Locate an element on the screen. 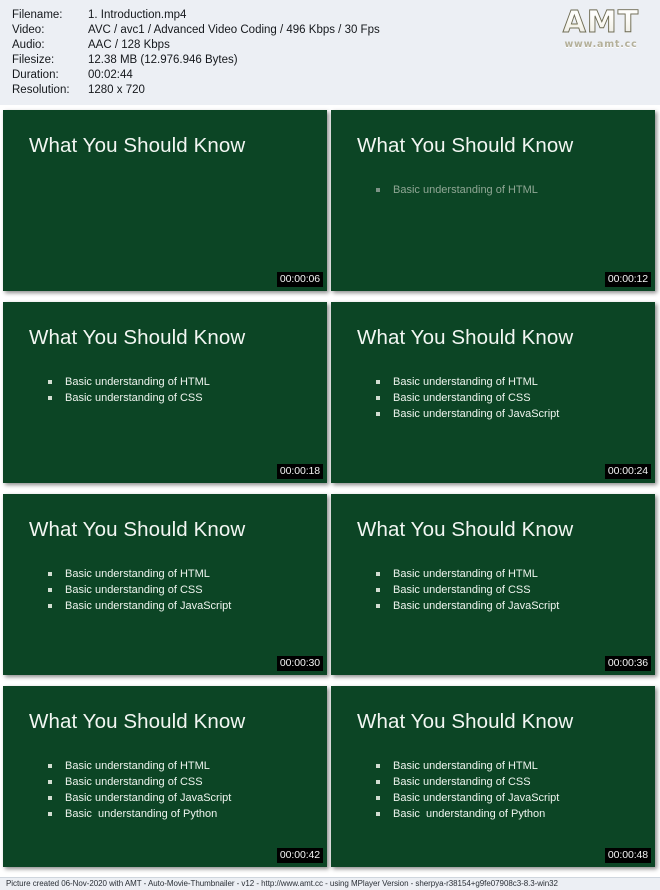 This screenshot has height=890, width=660. info-row-filesize: Filesize: 12.38 MB (12.976.946 Bytes) is located at coordinates (196, 61).